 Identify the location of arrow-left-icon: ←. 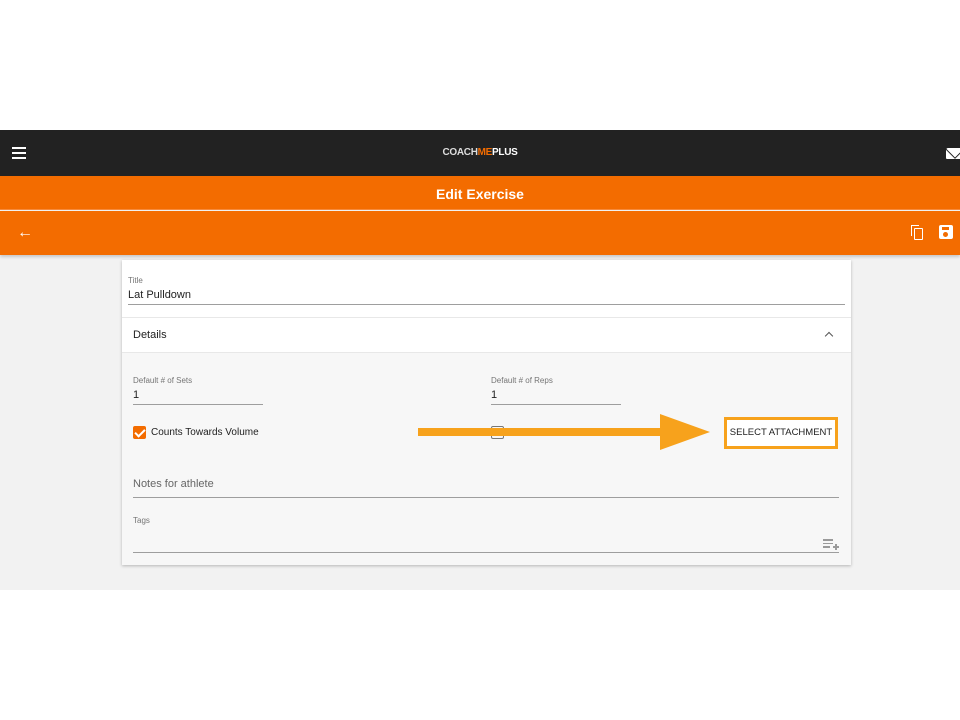
(26, 233).